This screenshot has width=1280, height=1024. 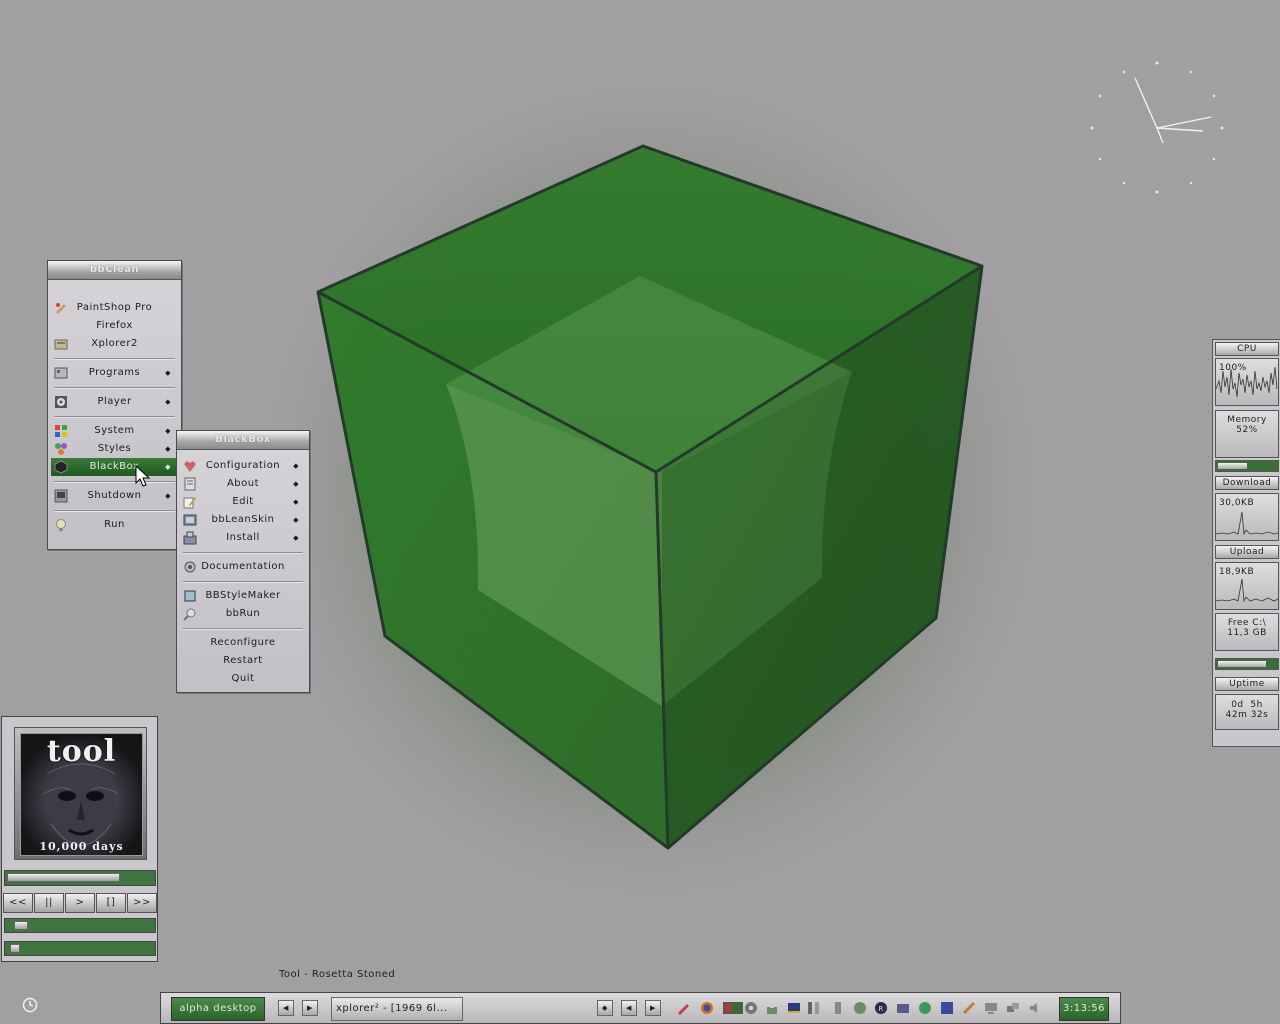 What do you see at coordinates (1247, 552) in the screenshot?
I see `upload-label: Upload` at bounding box center [1247, 552].